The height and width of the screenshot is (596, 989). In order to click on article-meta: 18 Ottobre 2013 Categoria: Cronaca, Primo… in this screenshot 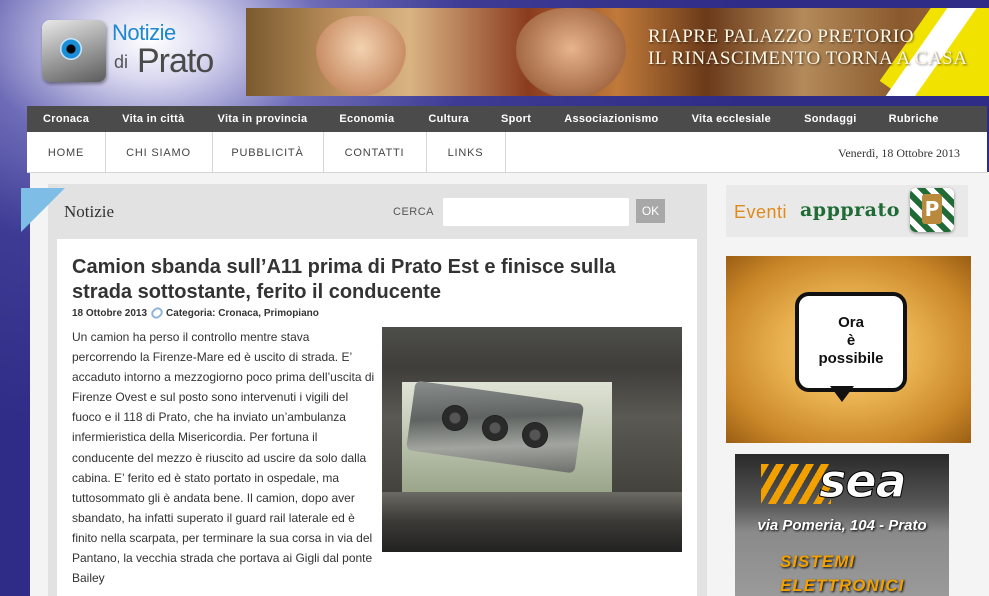, I will do `click(195, 313)`.